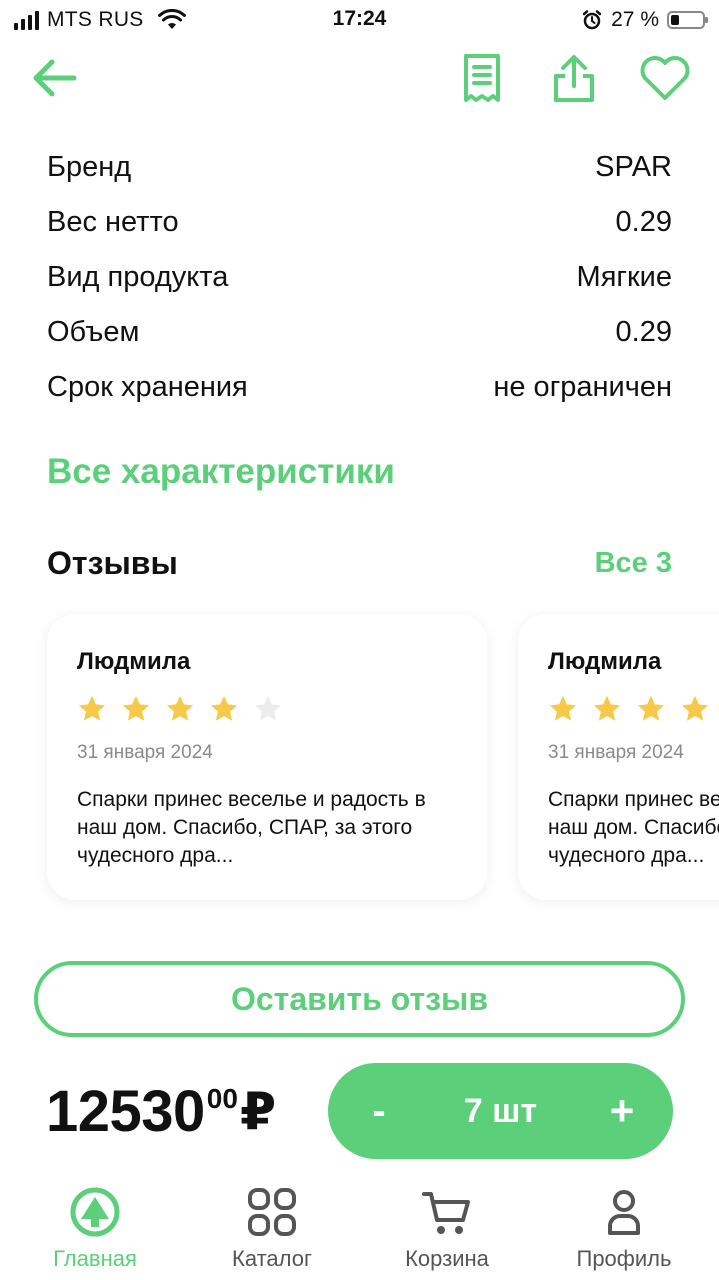 This screenshot has width=719, height=1280. I want to click on back-arrow-icon, so click(54, 78).